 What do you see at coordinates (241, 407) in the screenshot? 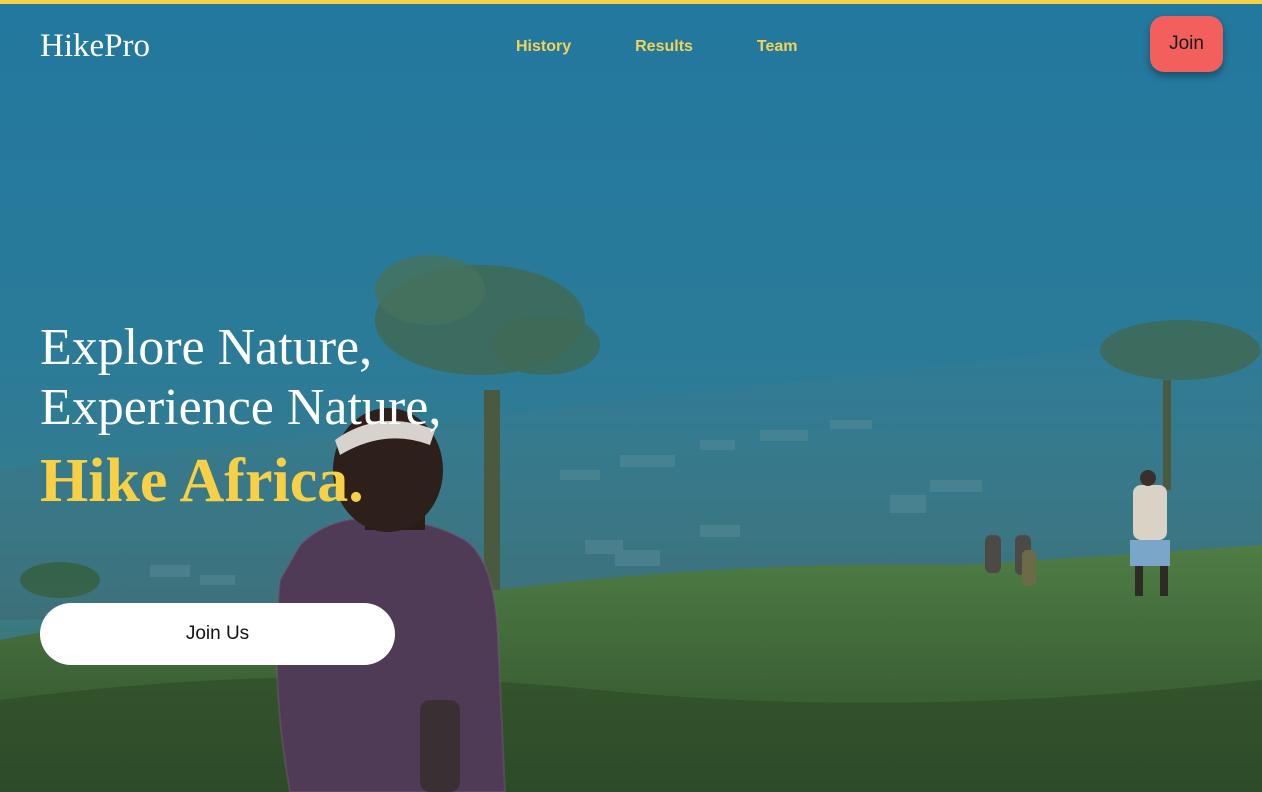
I see `headline-line-2: Experience Nature,` at bounding box center [241, 407].